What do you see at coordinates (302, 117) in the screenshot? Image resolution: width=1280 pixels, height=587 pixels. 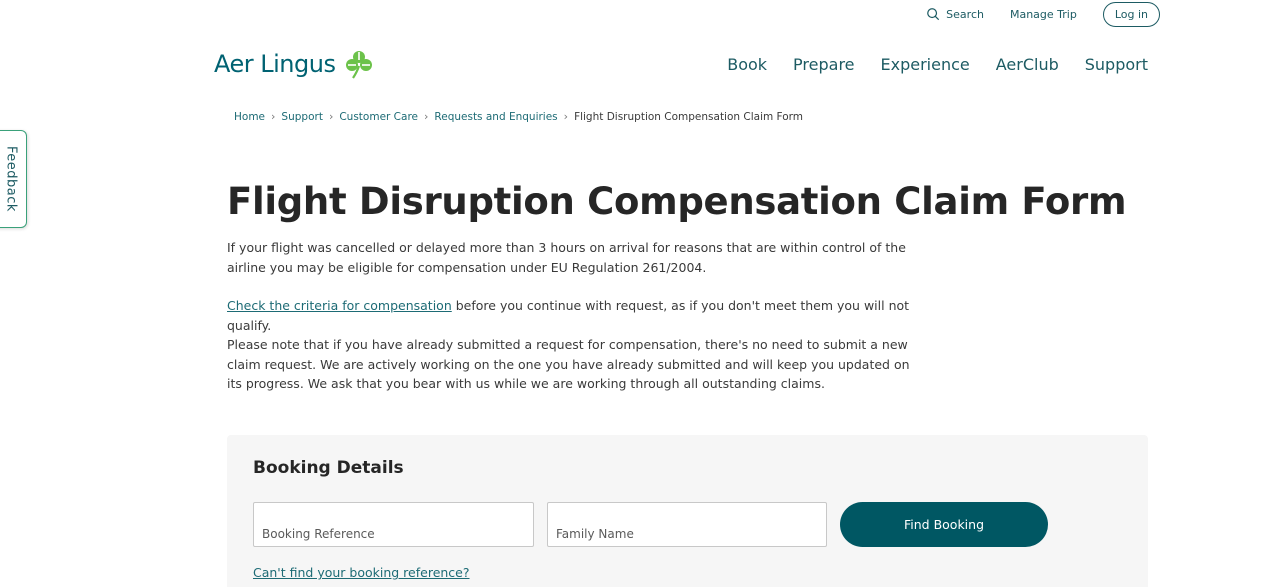 I see `breadcrumb-support: Support` at bounding box center [302, 117].